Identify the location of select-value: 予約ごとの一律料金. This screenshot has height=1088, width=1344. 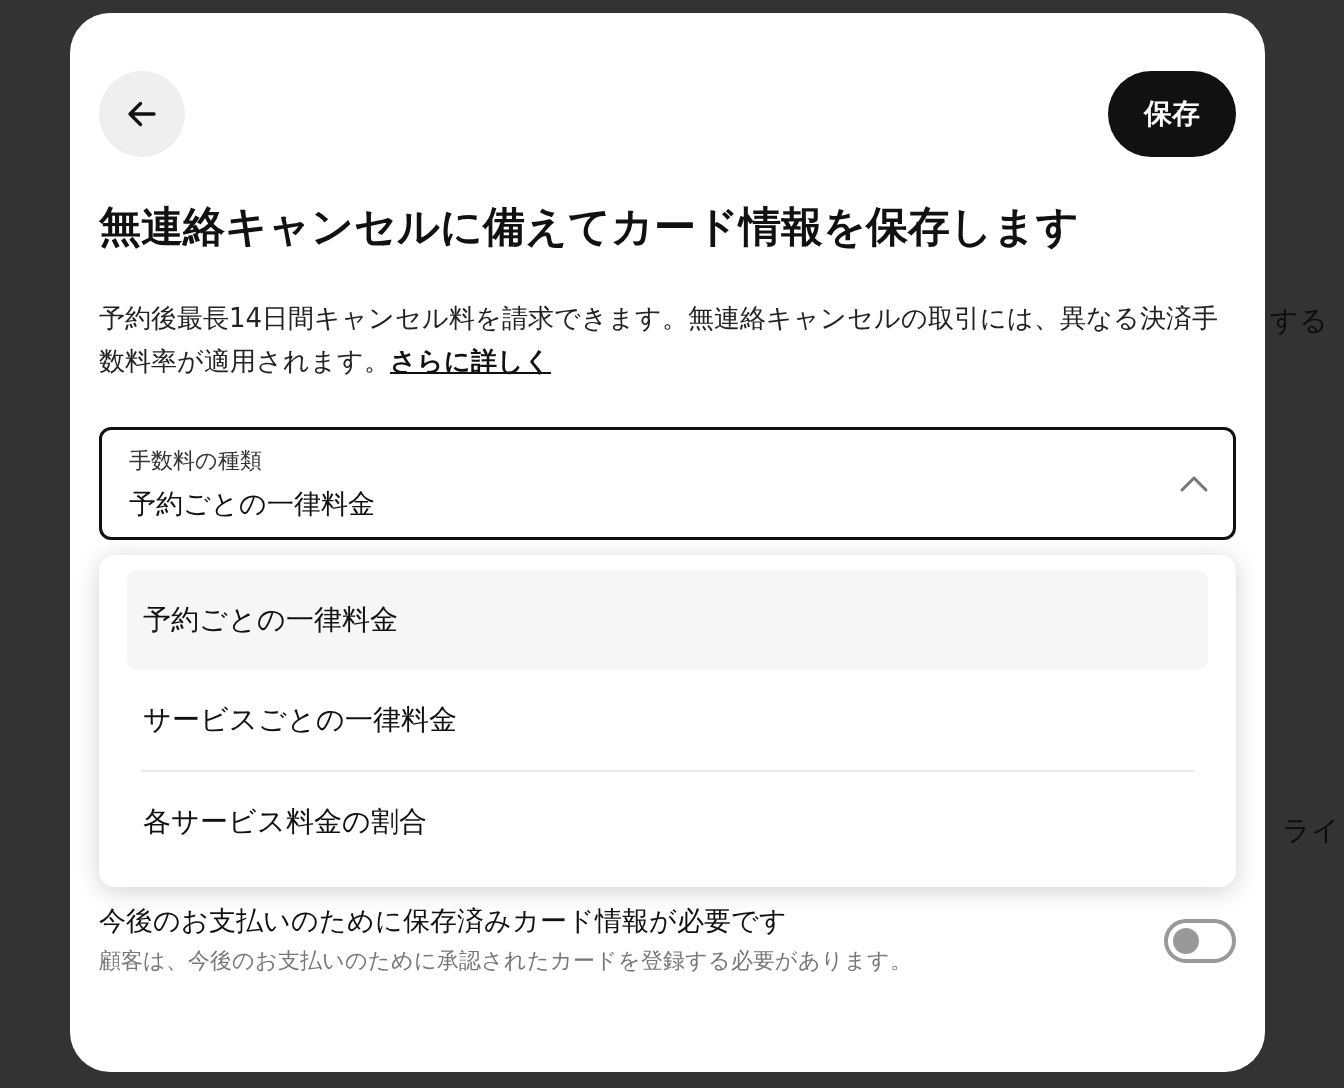
(252, 503).